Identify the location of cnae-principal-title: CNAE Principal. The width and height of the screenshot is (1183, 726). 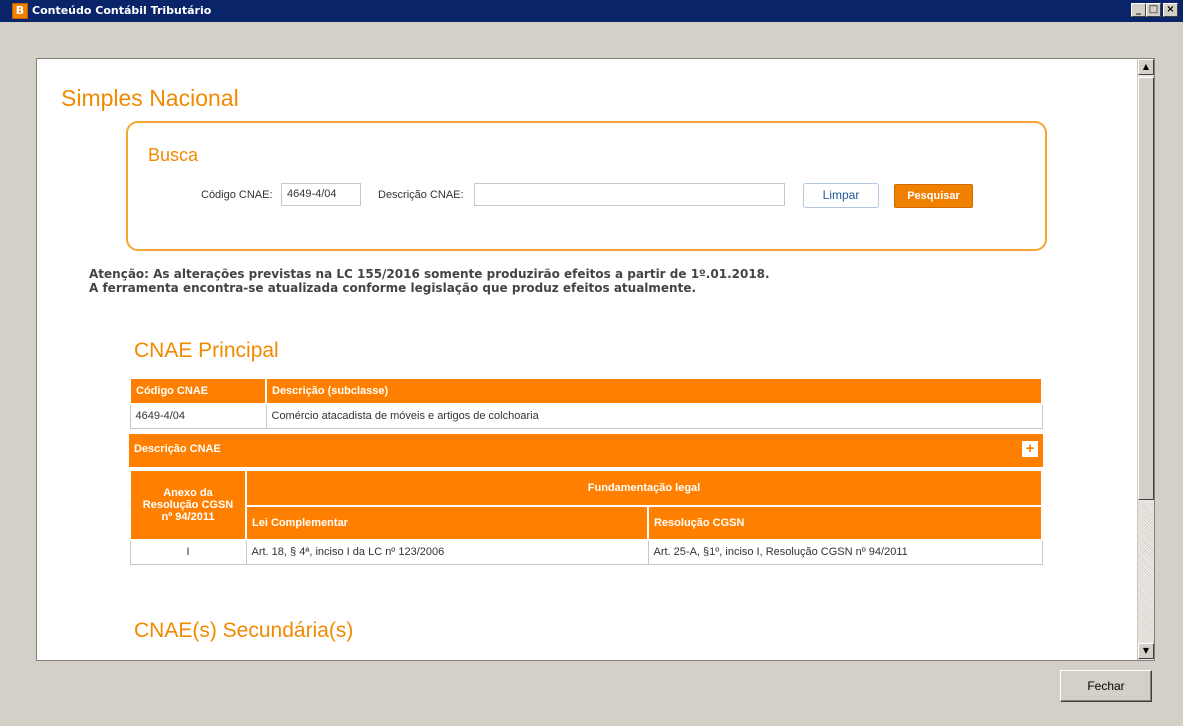
(206, 350).